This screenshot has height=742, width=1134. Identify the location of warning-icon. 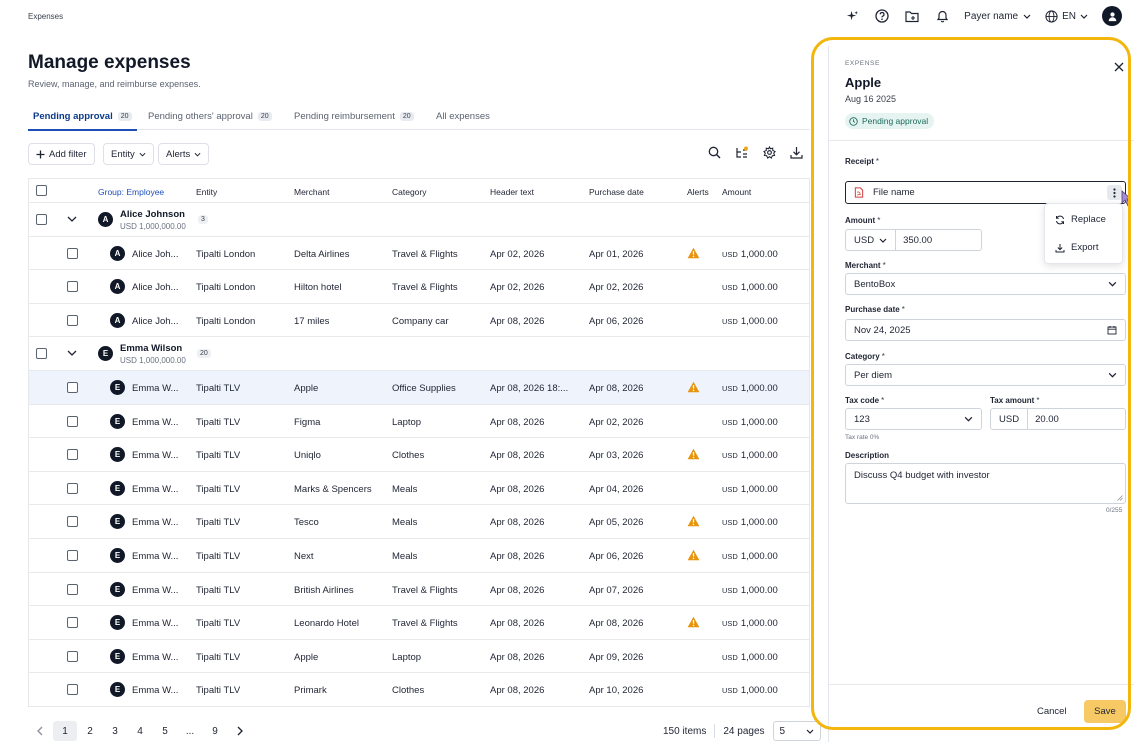
(693, 454).